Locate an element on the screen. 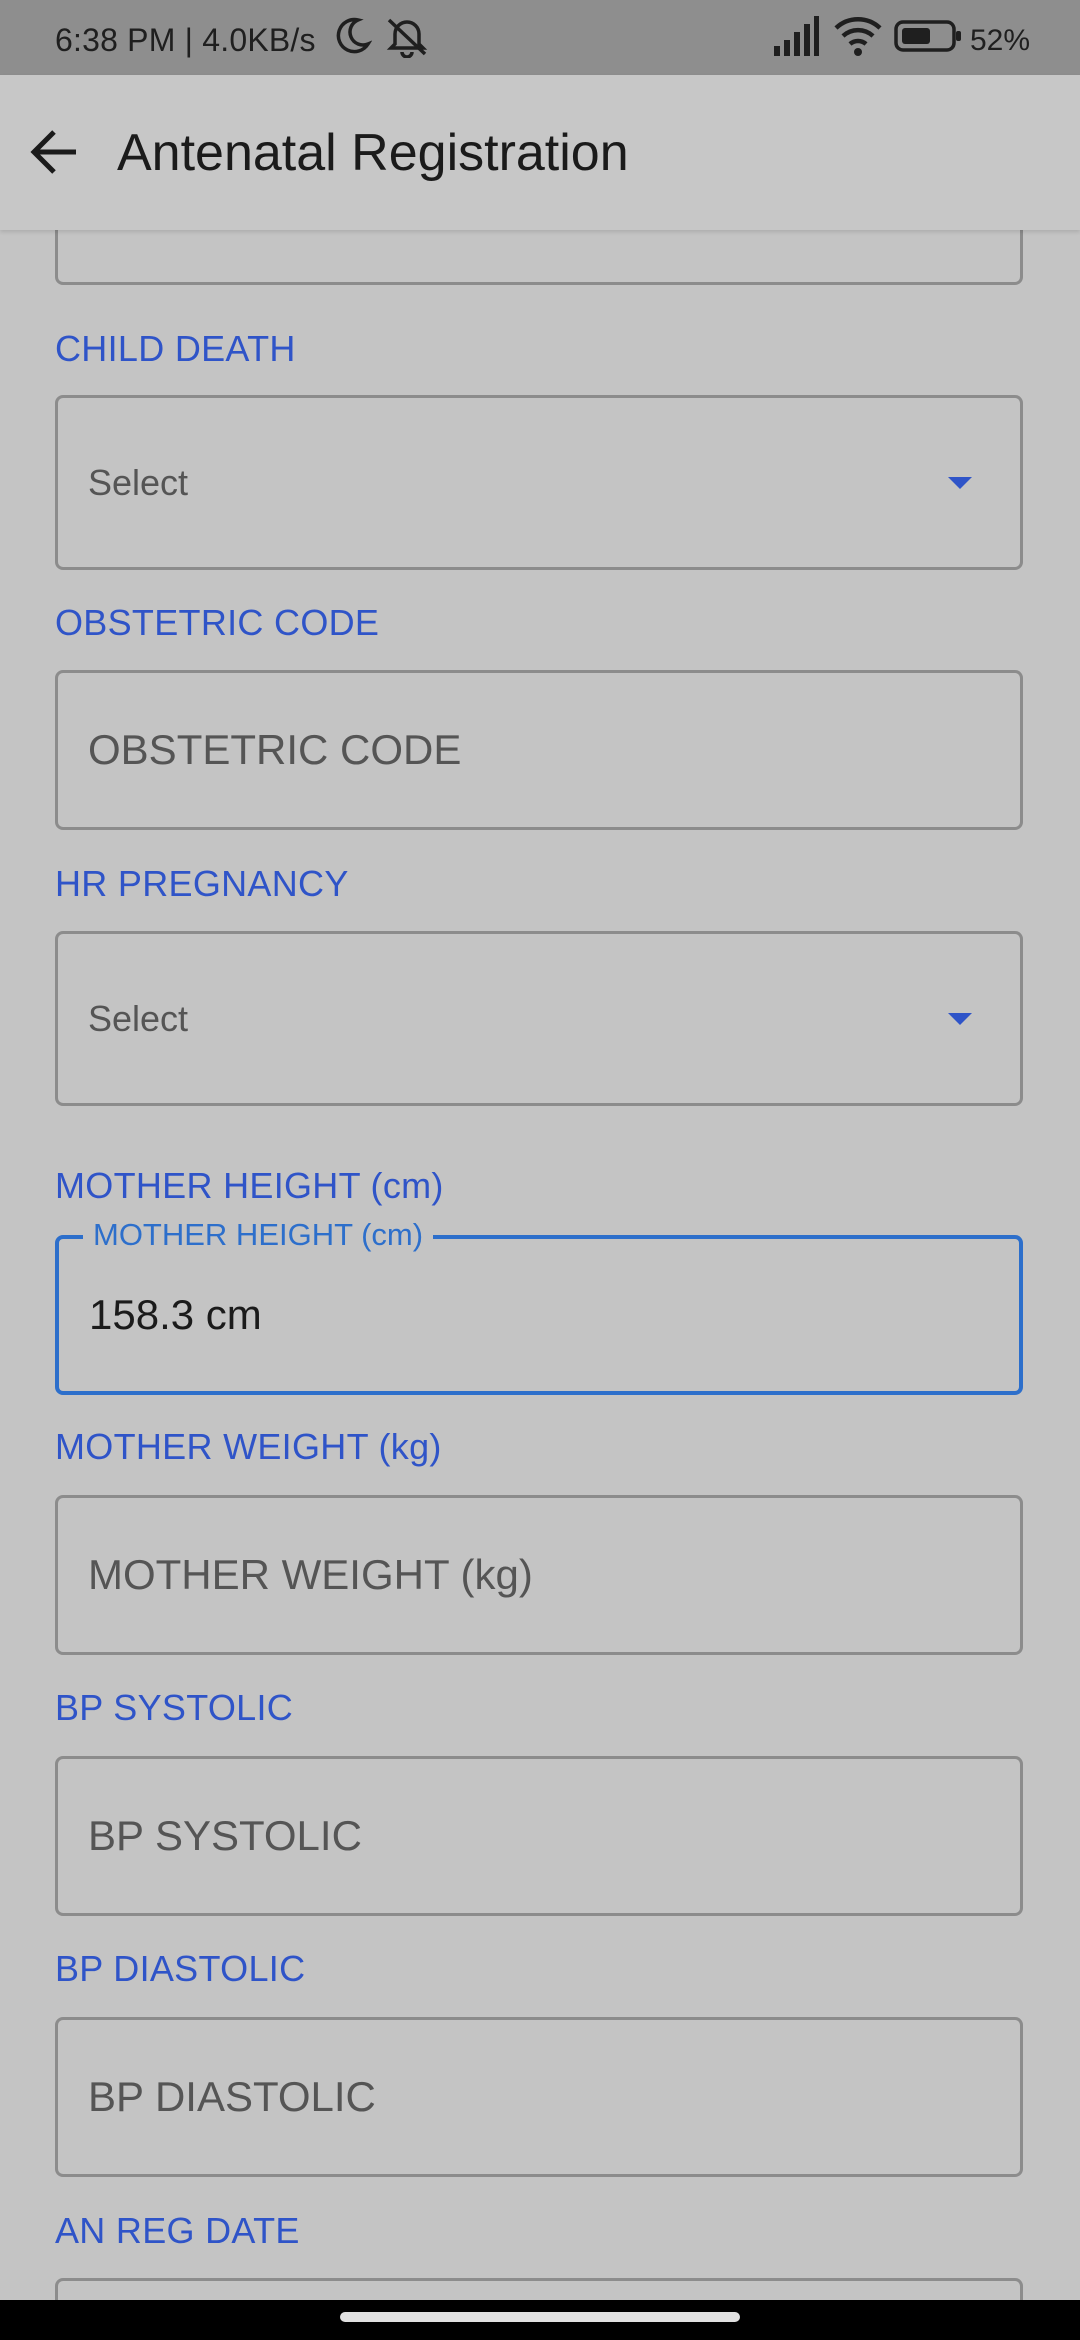 The width and height of the screenshot is (1080, 2340). obstetric-code-label: OBSTETRIC CODE is located at coordinates (217, 622).